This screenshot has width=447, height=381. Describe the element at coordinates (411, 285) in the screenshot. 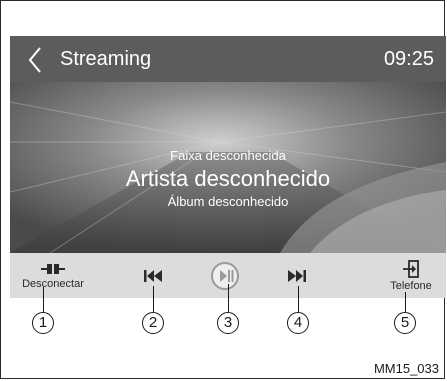

I see `phone-label: Telefone` at that location.